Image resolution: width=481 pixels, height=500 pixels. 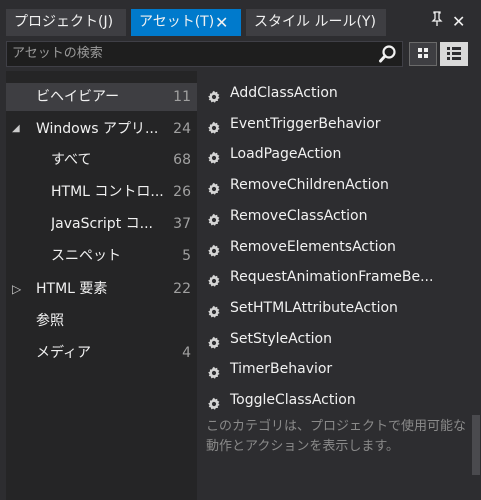 What do you see at coordinates (182, 192) in the screenshot?
I see `tree-item-count: 26` at bounding box center [182, 192].